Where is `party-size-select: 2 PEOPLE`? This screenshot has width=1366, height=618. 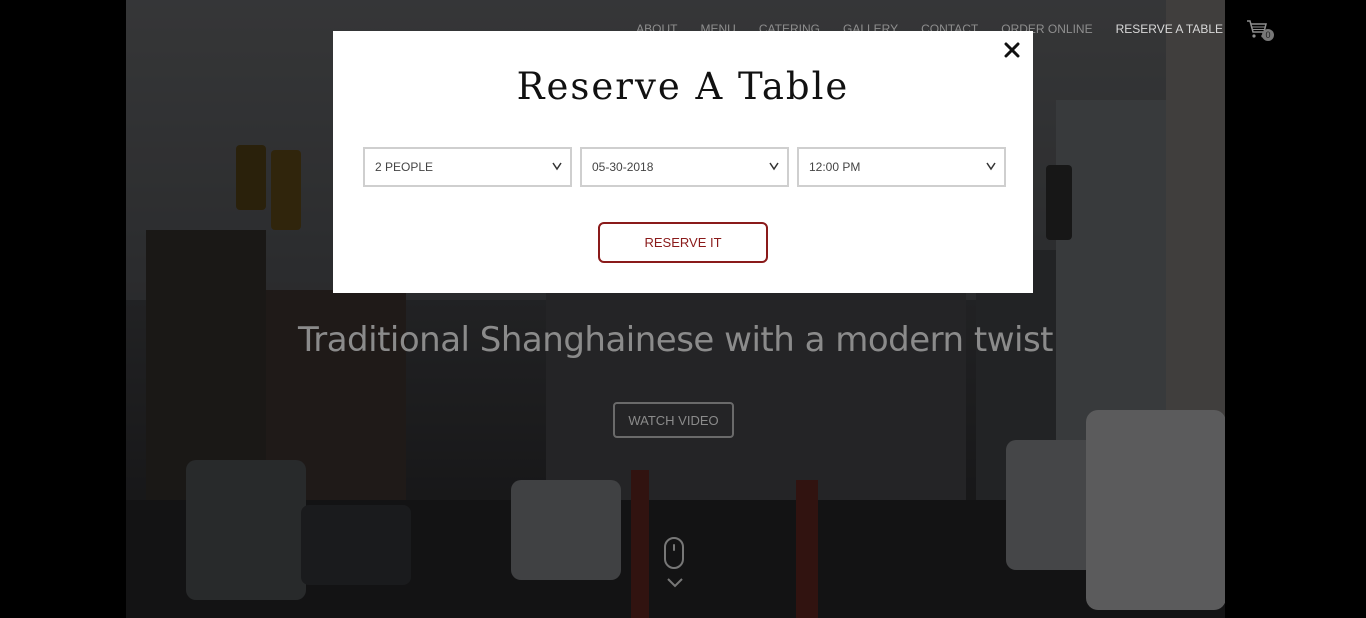
party-size-select: 2 PEOPLE is located at coordinates (467, 167).